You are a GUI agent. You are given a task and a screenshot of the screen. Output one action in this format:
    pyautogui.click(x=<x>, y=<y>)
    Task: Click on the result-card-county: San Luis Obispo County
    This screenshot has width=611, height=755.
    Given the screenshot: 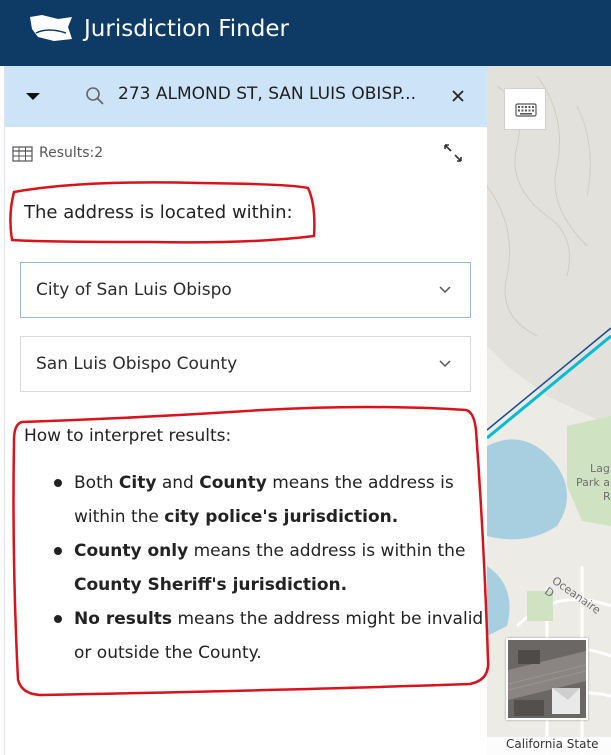 What is the action you would take?
    pyautogui.click(x=245, y=364)
    